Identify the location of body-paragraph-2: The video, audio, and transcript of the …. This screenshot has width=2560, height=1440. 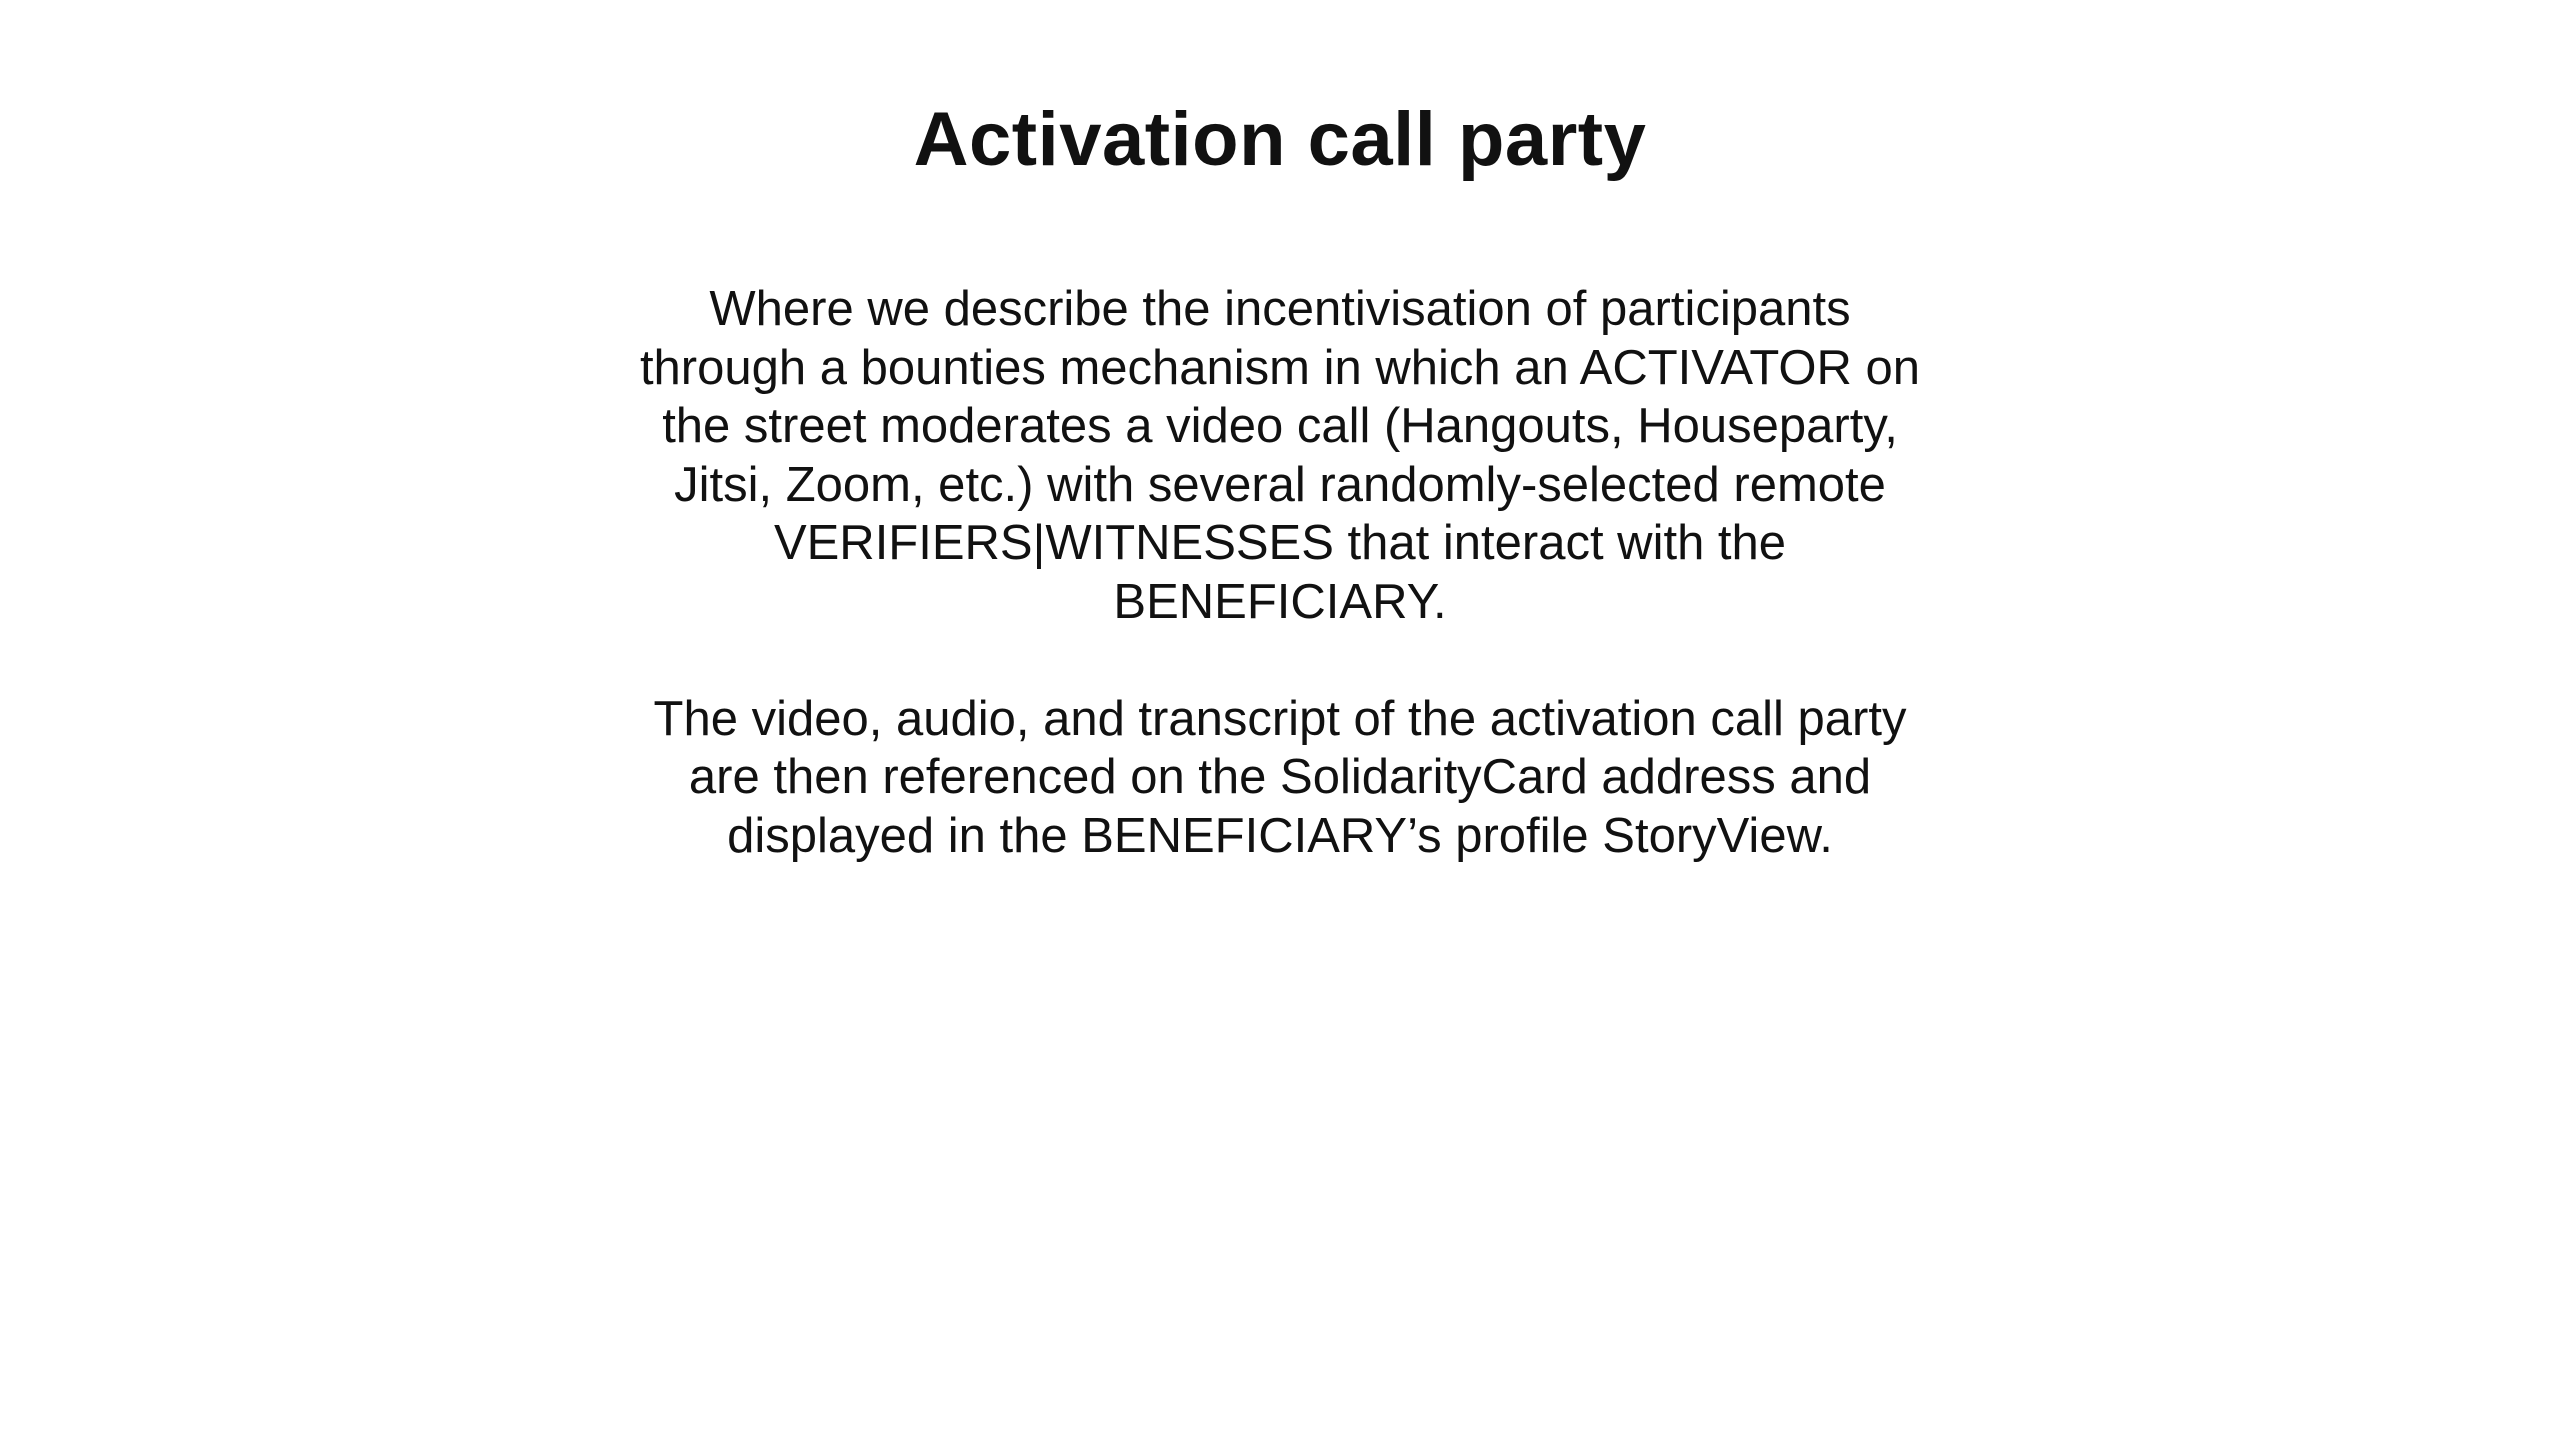
(1280, 777).